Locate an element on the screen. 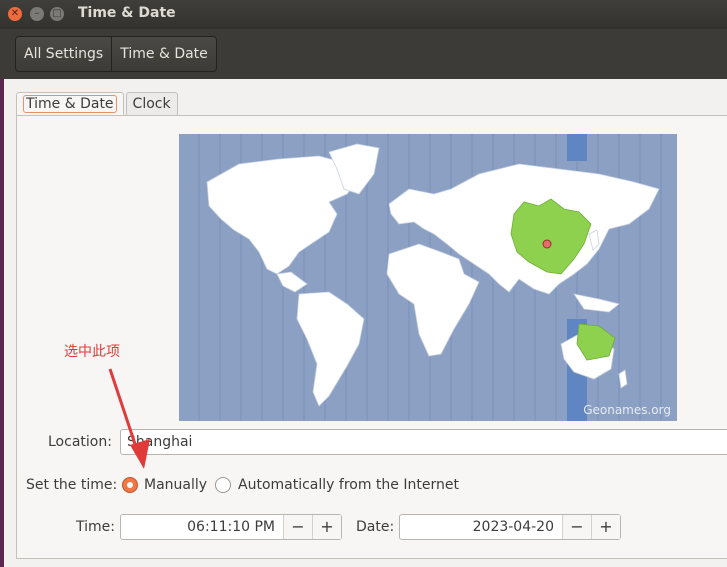 Image resolution: width=727 pixels, height=567 pixels. automatic-radio is located at coordinates (223, 485).